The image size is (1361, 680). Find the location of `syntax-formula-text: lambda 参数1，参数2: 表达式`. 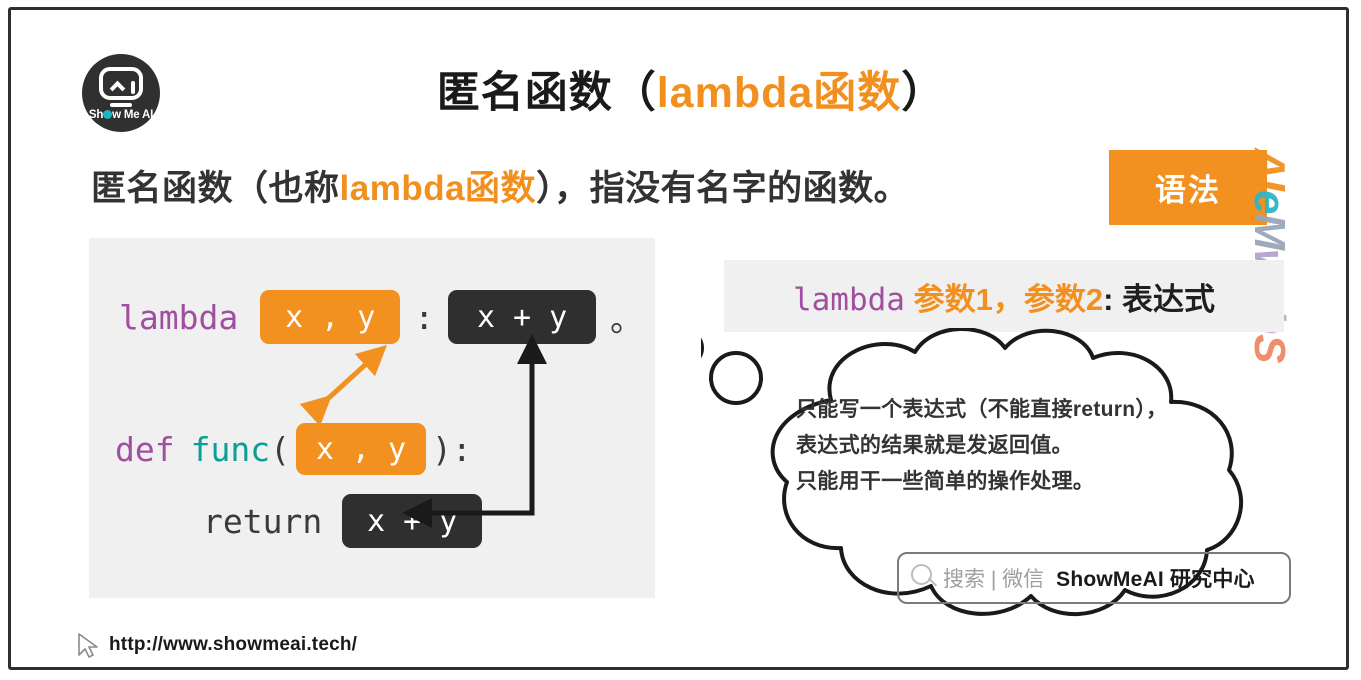

syntax-formula-text: lambda 参数1，参数2: 表达式 is located at coordinates (1004, 296).